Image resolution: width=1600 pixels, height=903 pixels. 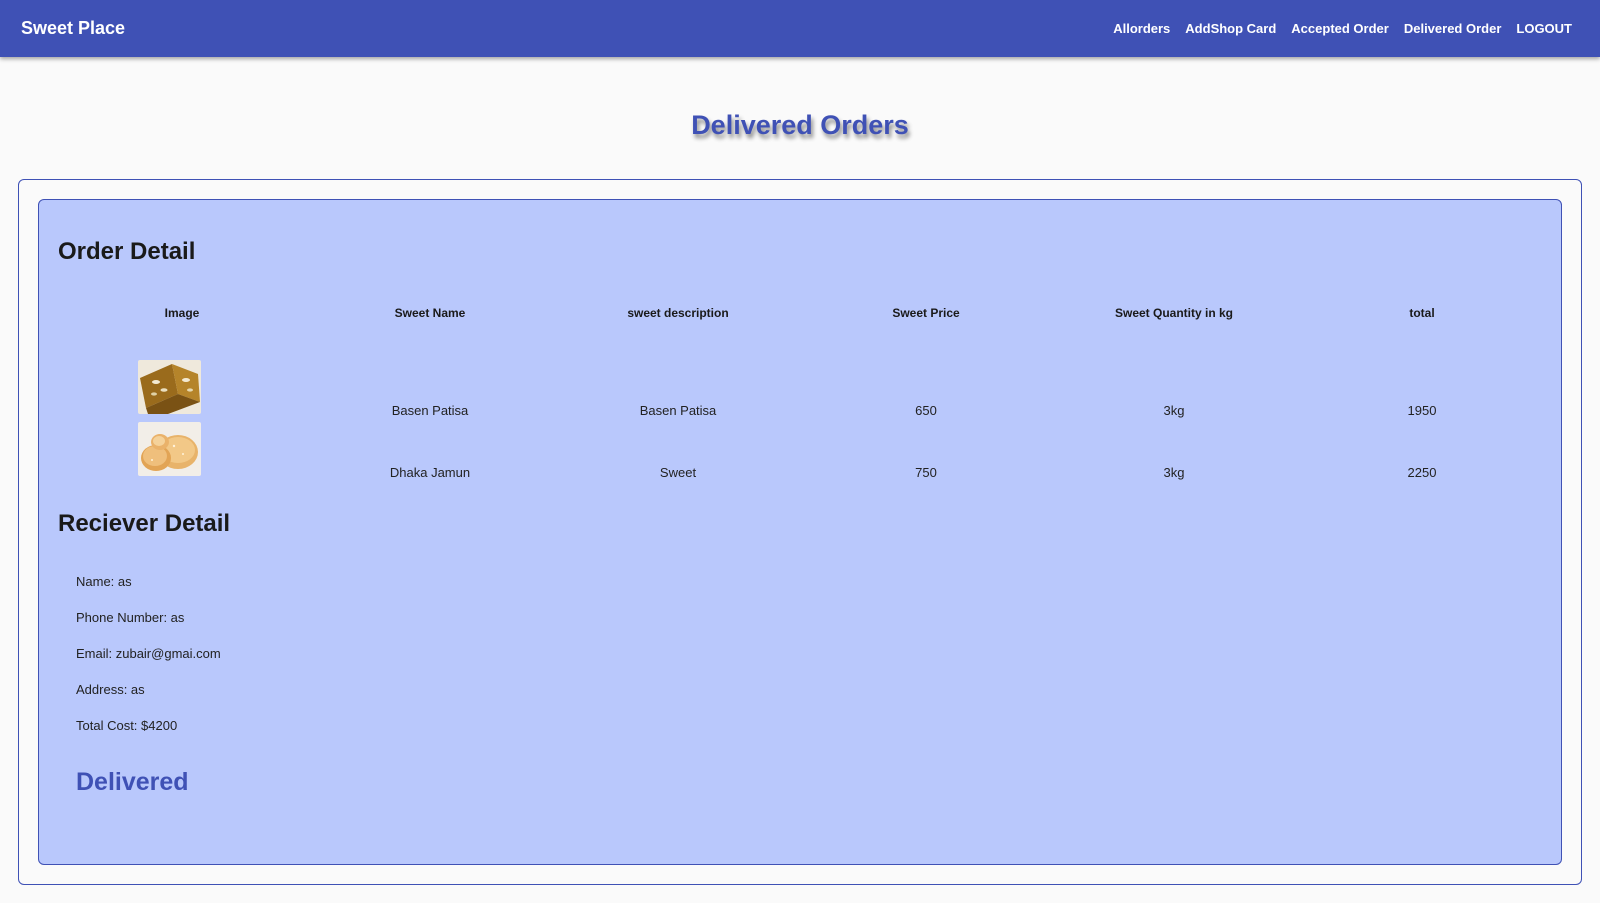 What do you see at coordinates (148, 653) in the screenshot?
I see `receiver-email: Email: zubair@gmai.com` at bounding box center [148, 653].